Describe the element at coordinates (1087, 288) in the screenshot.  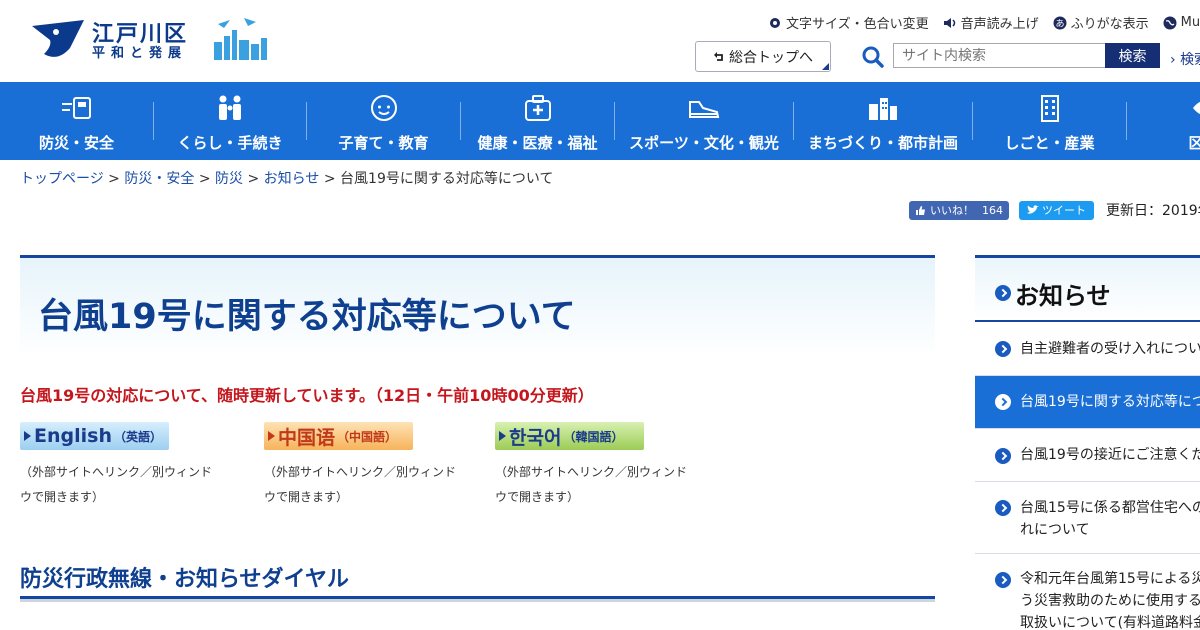
I see `sidebar-heading: お知らせ` at that location.